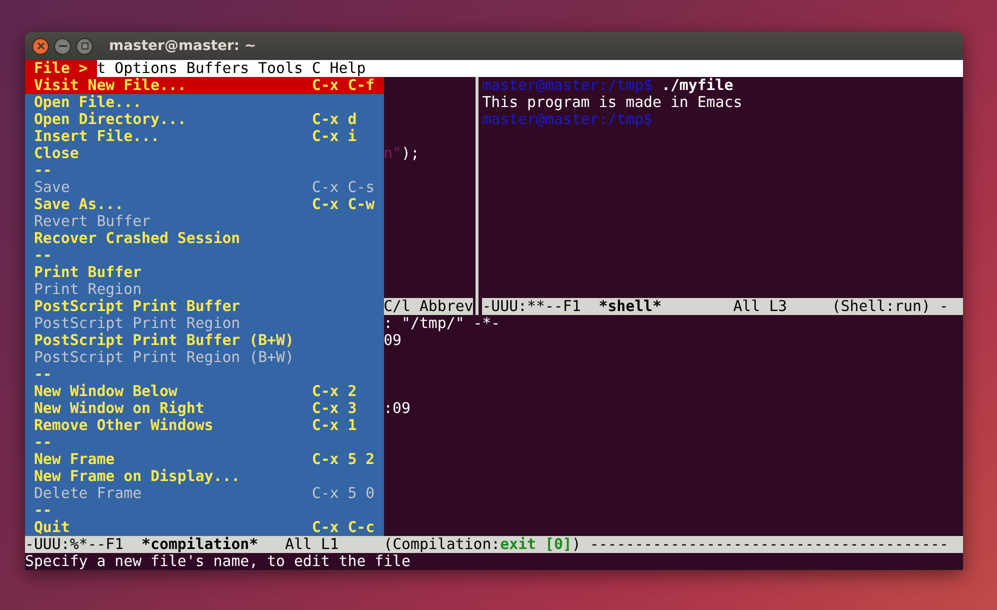 This screenshot has width=997, height=610. Describe the element at coordinates (204, 425) in the screenshot. I see `menu-item: Remove Other Windows C-x 1` at that location.